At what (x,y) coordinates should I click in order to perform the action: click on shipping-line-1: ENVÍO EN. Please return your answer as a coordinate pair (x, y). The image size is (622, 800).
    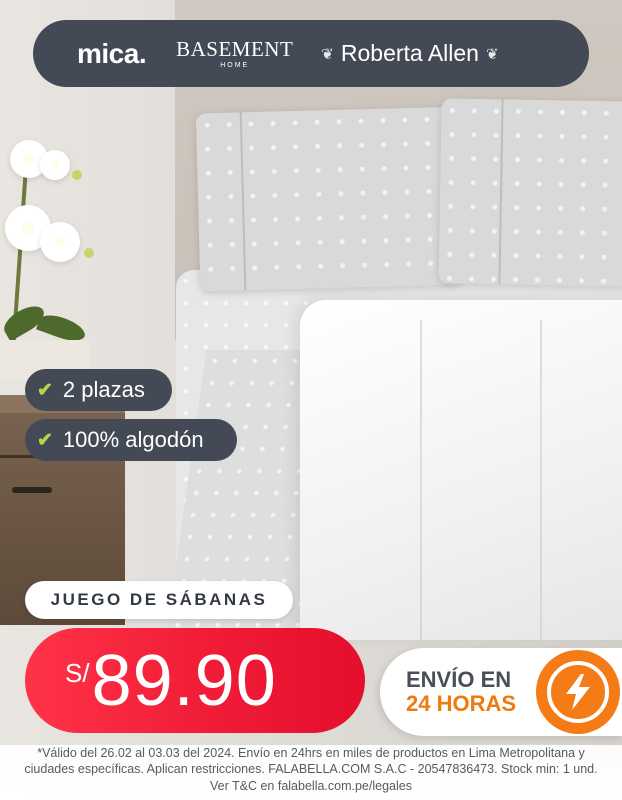
    Looking at the image, I should click on (459, 679).